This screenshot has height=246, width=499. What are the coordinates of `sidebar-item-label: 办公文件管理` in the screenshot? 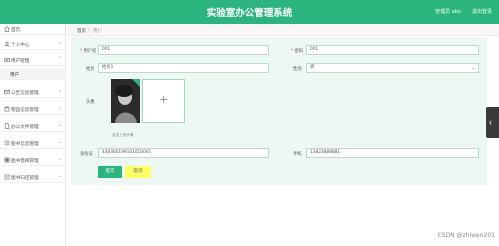 It's located at (25, 127).